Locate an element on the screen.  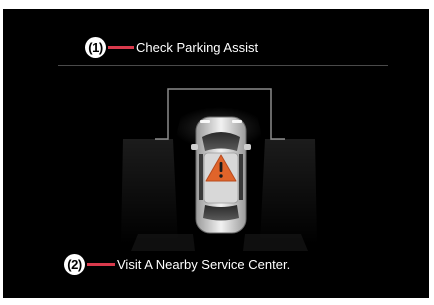
divider is located at coordinates (223, 65).